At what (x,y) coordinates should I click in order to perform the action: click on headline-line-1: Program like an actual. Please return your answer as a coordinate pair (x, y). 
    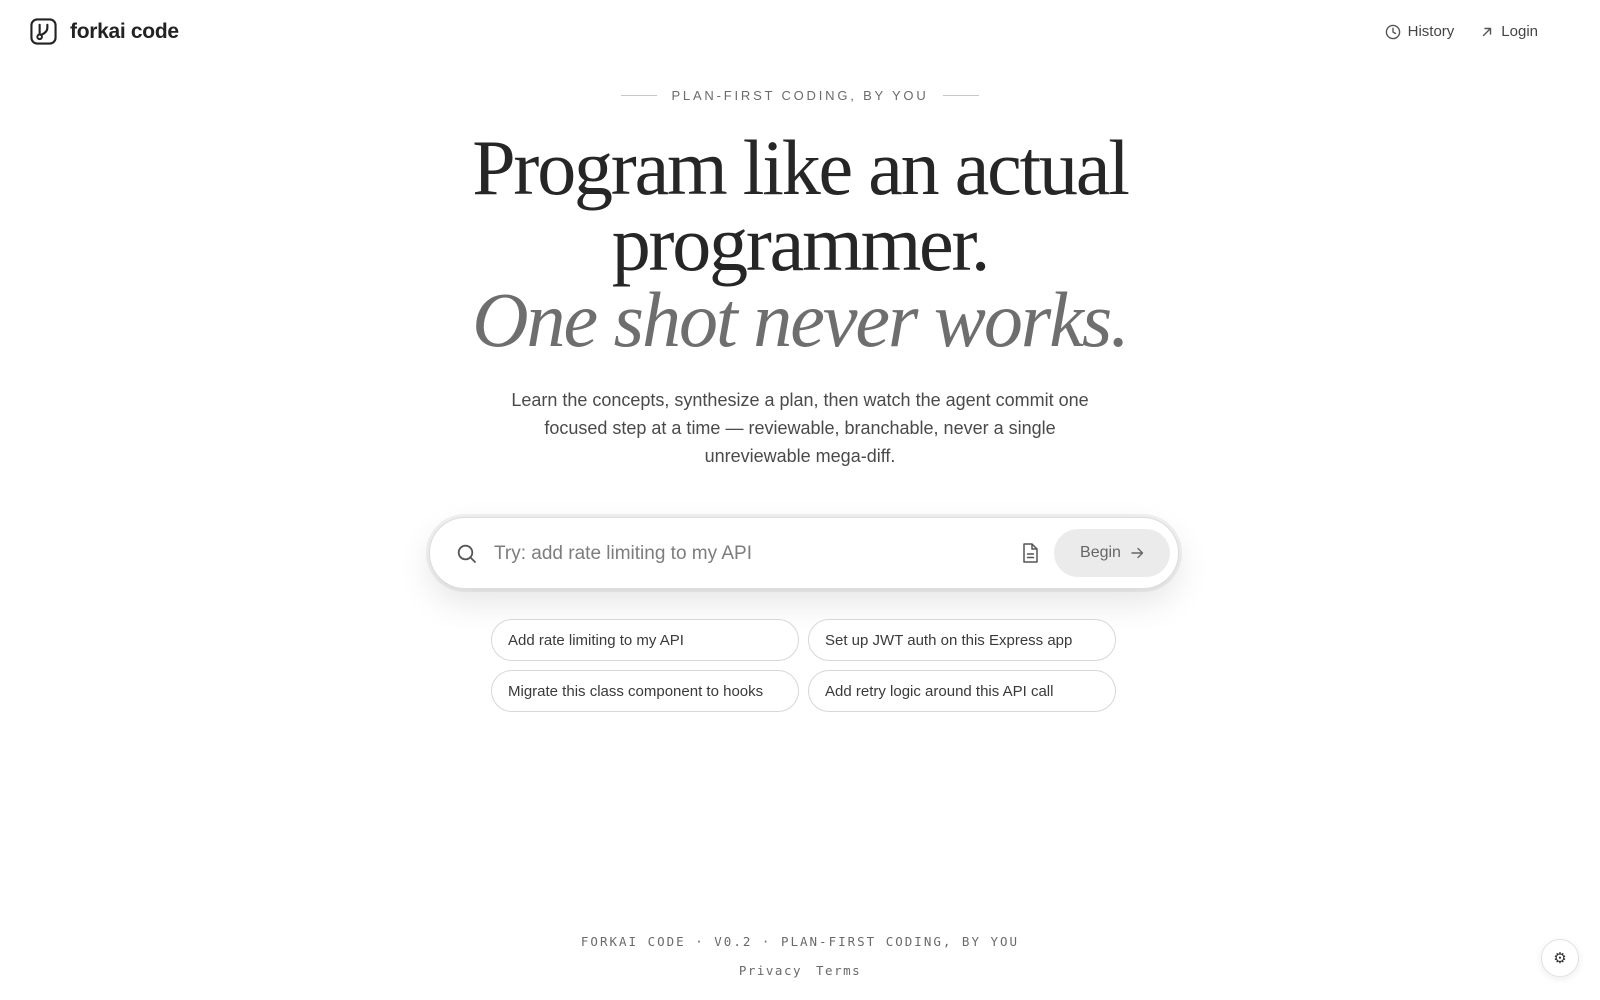
    Looking at the image, I should click on (801, 167).